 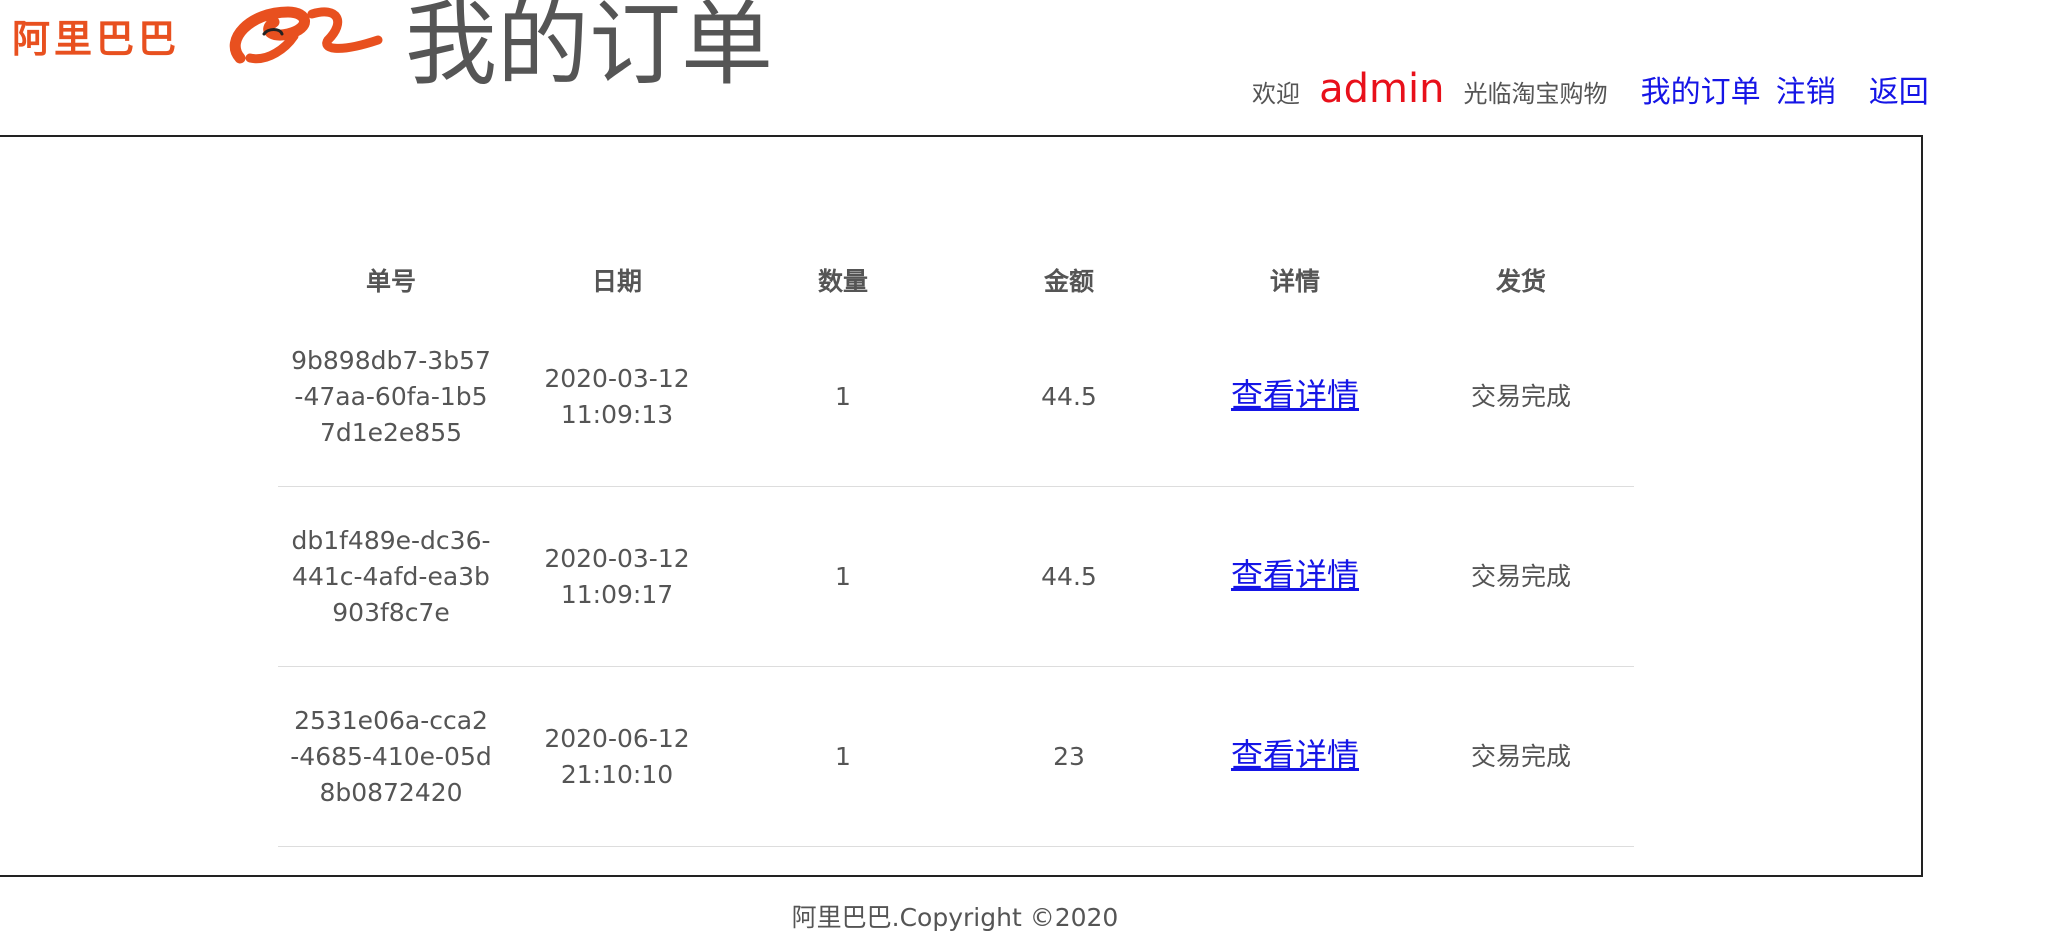 What do you see at coordinates (391, 397) in the screenshot?
I see `order-id: 9b898db7-3b57-47aa-60fa-1b57d1e2e855` at bounding box center [391, 397].